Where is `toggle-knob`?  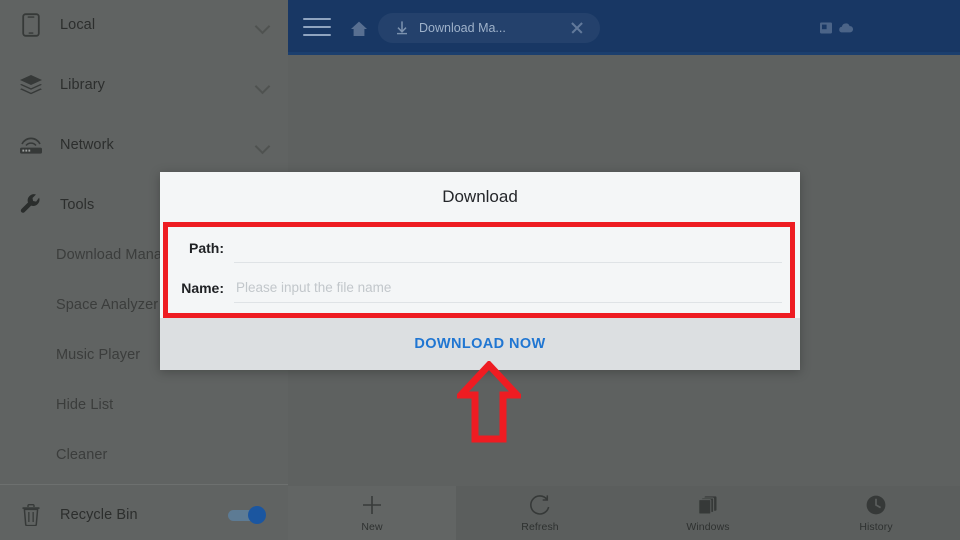 toggle-knob is located at coordinates (257, 515).